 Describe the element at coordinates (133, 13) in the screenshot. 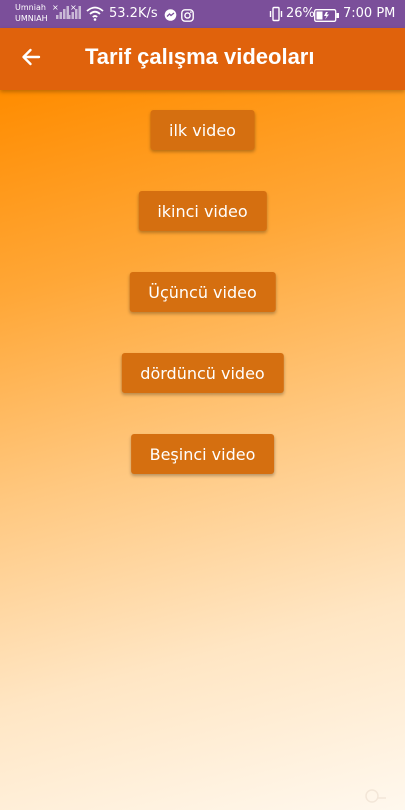

I see `network-speed: 53.2K/s` at that location.